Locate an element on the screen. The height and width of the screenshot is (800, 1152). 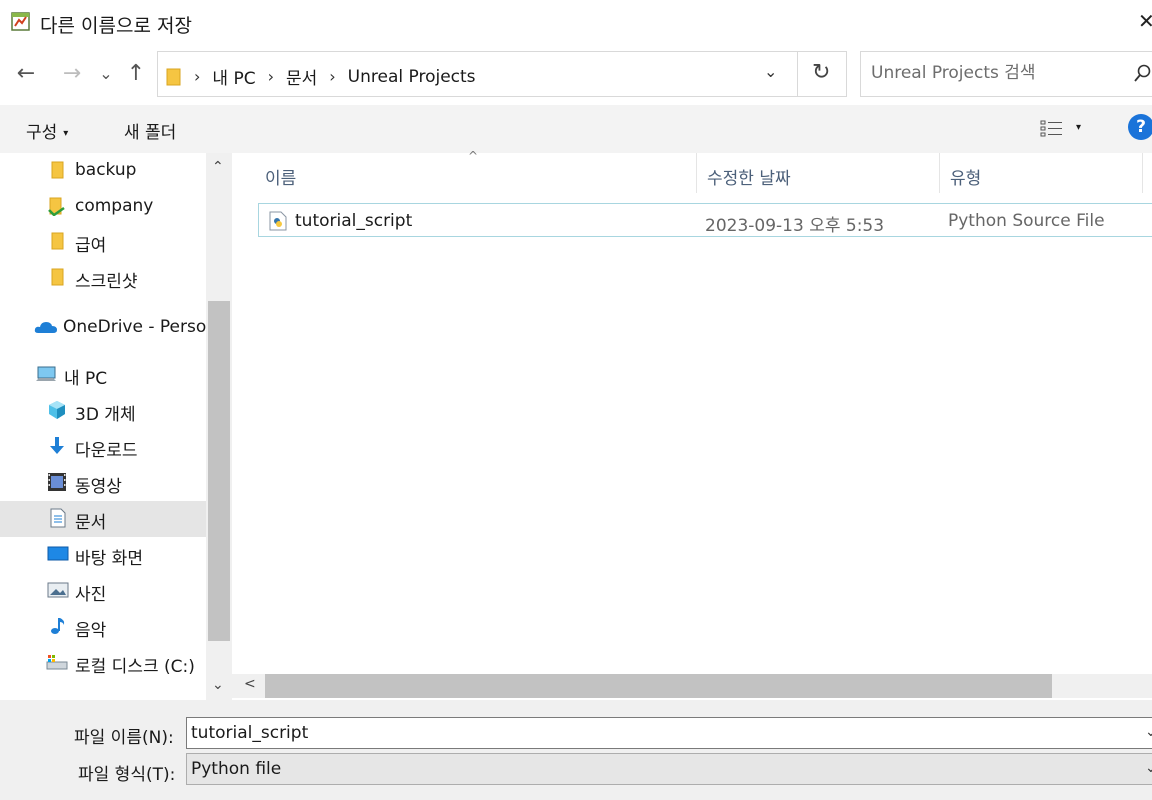
notepad-app-icon is located at coordinates (20, 21).